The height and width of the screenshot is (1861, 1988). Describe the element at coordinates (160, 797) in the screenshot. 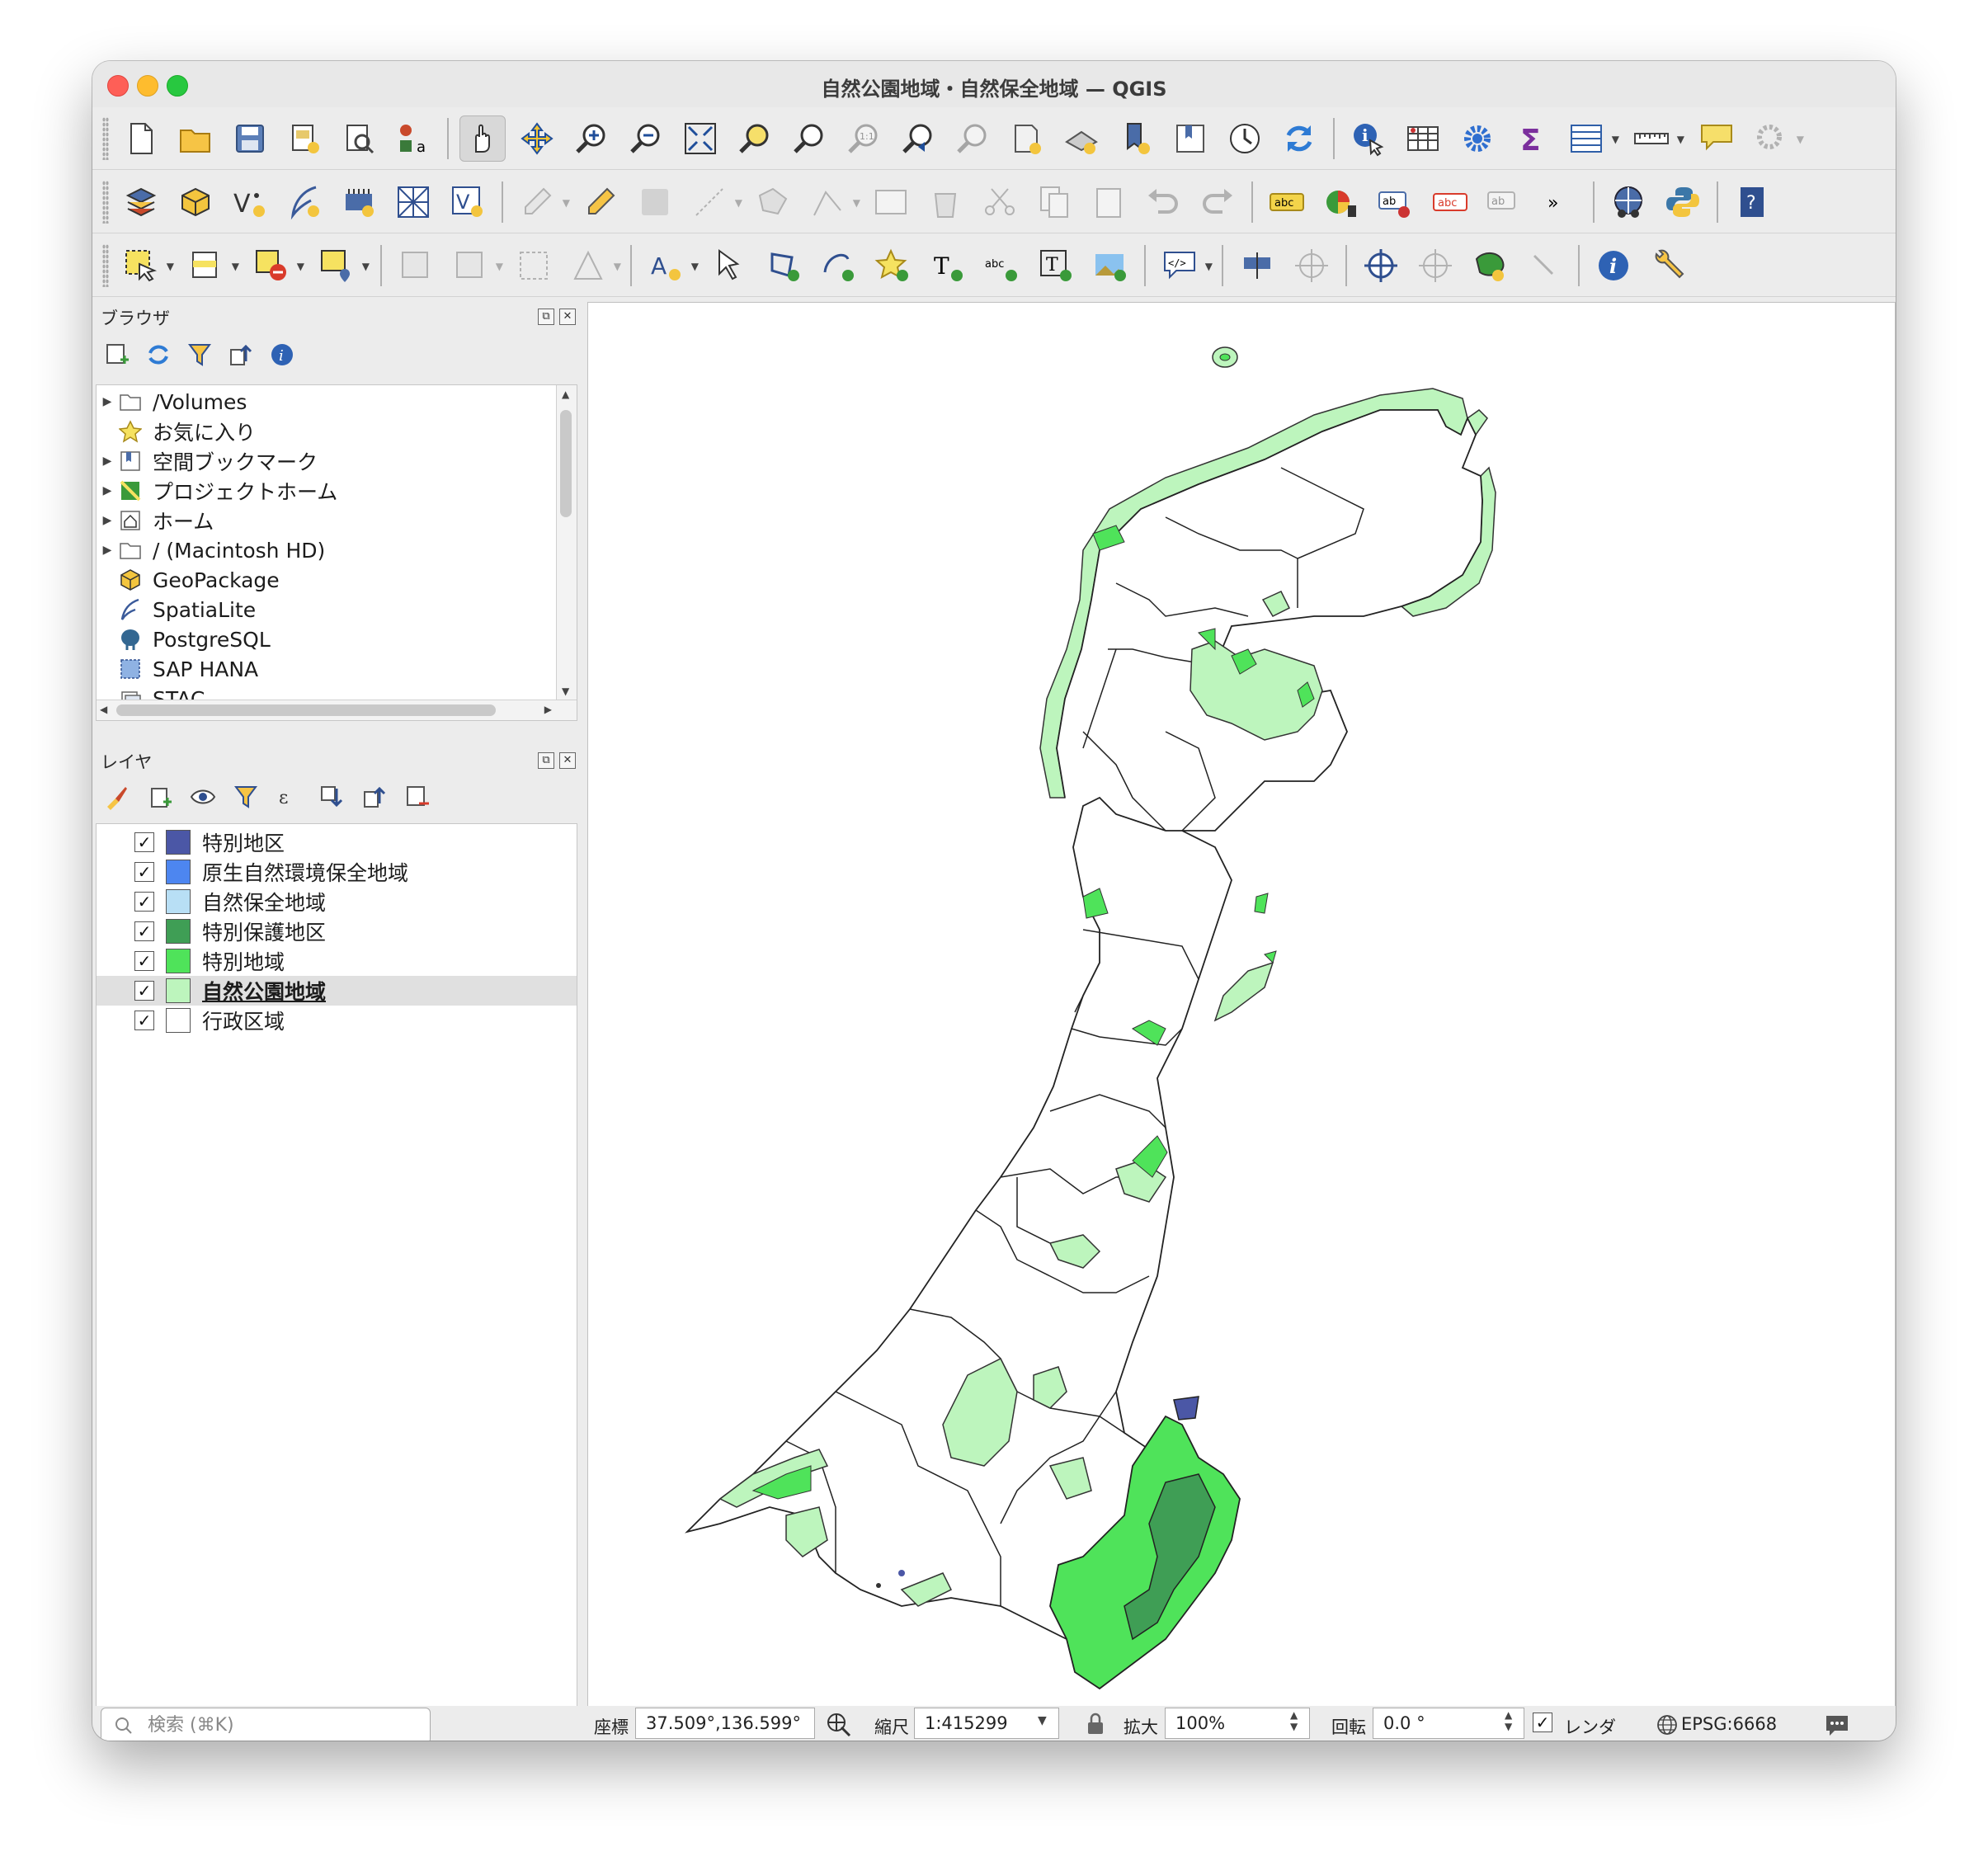

I see `add-group-icon` at that location.